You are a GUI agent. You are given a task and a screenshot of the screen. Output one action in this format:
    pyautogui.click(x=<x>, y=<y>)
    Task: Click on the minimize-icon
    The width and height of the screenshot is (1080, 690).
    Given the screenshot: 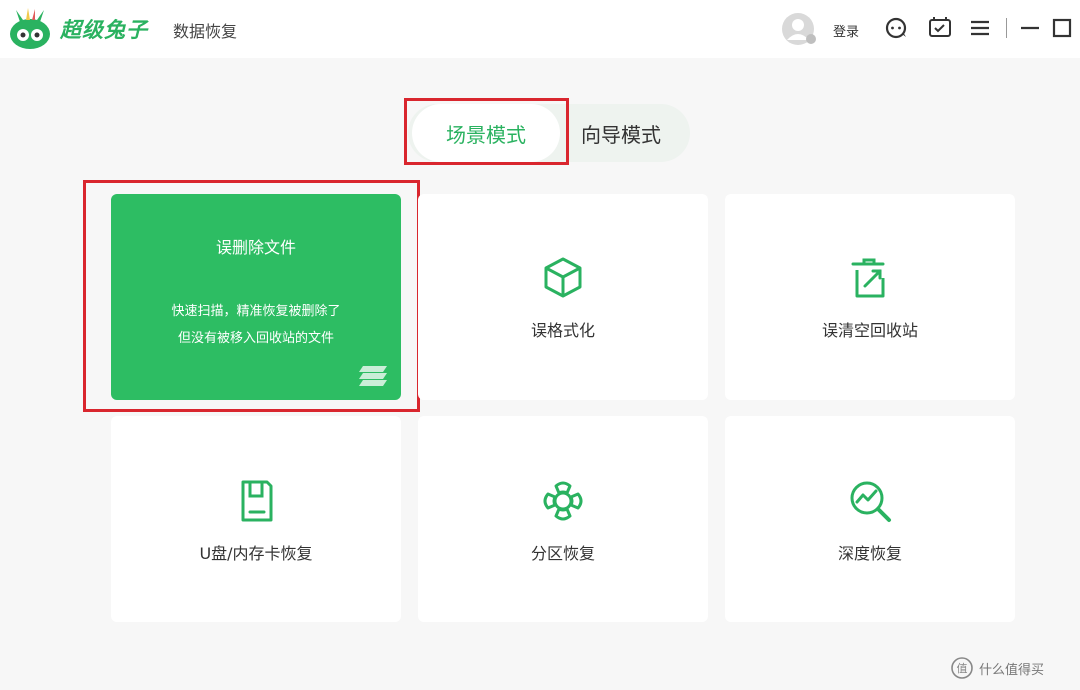 What is the action you would take?
    pyautogui.click(x=1030, y=28)
    